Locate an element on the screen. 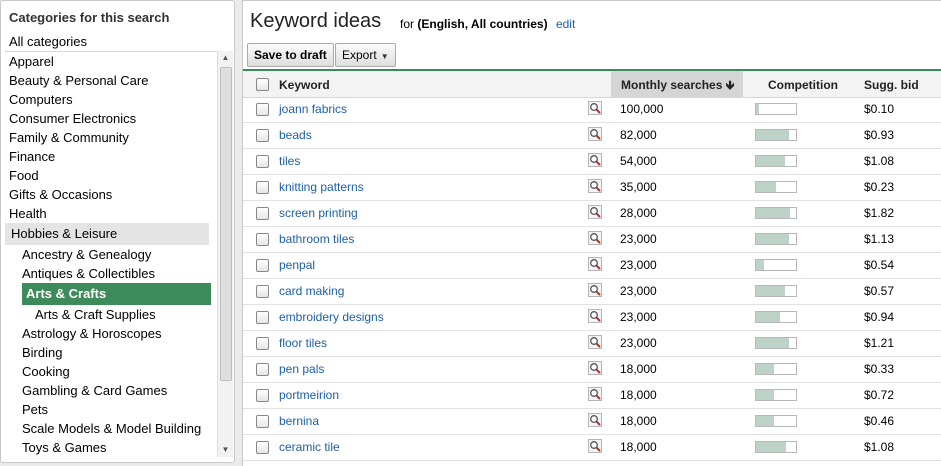 Image resolution: width=941 pixels, height=466 pixels. keyword-link: card making is located at coordinates (311, 291).